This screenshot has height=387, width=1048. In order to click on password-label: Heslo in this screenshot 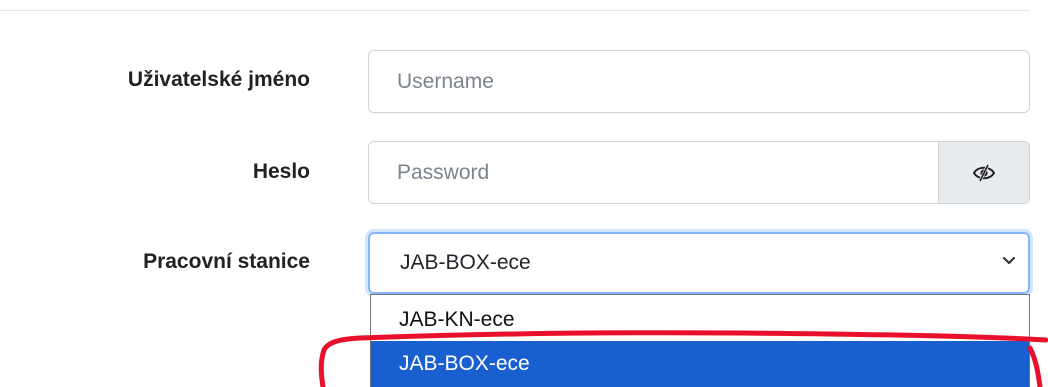, I will do `click(281, 171)`.